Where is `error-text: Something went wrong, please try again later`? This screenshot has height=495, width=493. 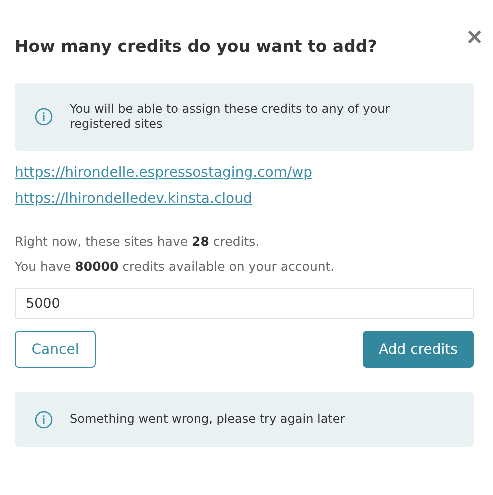 error-text: Something went wrong, please try again later is located at coordinates (208, 419).